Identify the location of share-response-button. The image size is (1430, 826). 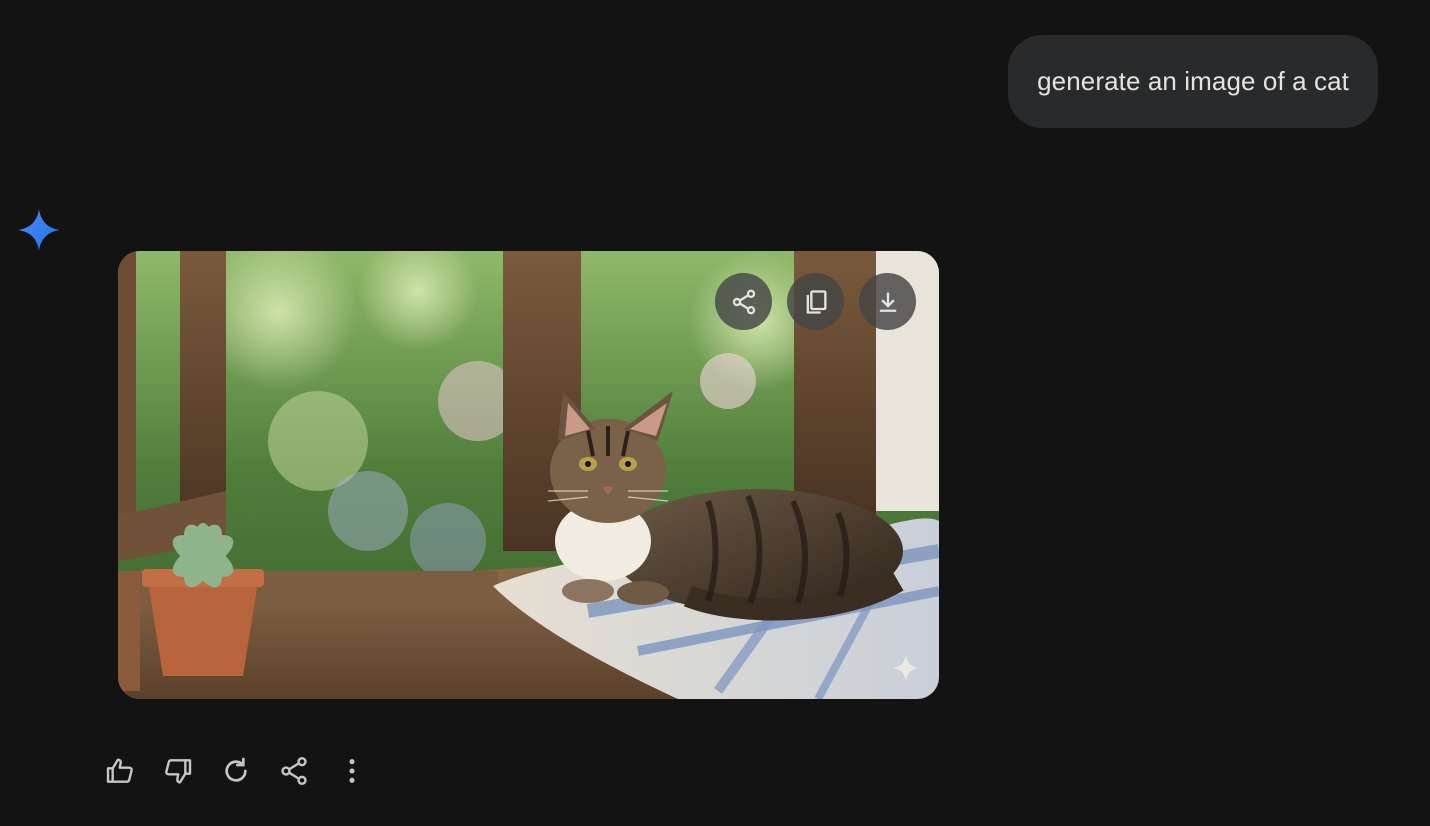
(294, 771).